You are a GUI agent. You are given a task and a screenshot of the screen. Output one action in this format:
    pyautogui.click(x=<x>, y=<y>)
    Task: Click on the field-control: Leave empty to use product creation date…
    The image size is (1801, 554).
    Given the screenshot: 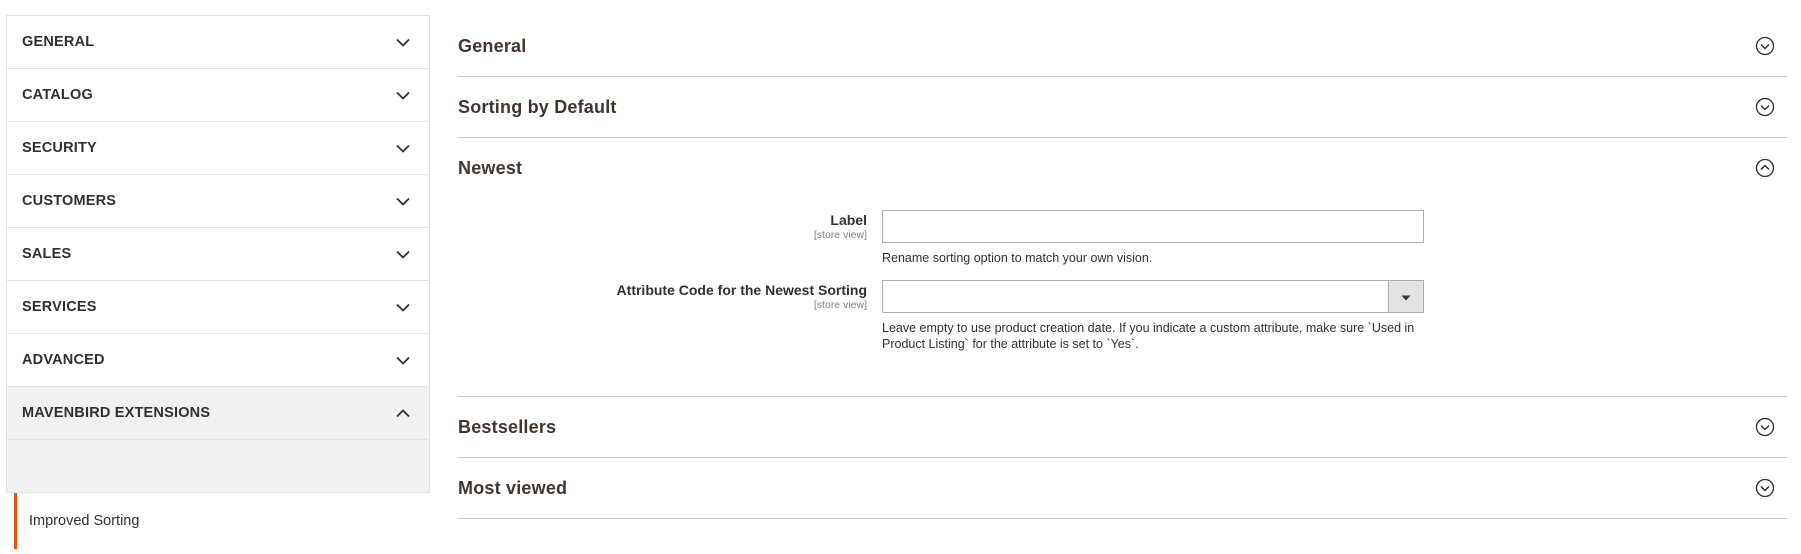 What is the action you would take?
    pyautogui.click(x=1153, y=316)
    